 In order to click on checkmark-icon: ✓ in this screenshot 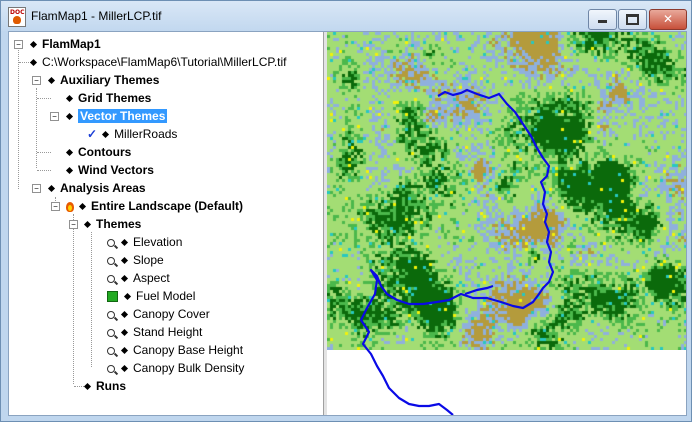, I will do `click(92, 134)`.